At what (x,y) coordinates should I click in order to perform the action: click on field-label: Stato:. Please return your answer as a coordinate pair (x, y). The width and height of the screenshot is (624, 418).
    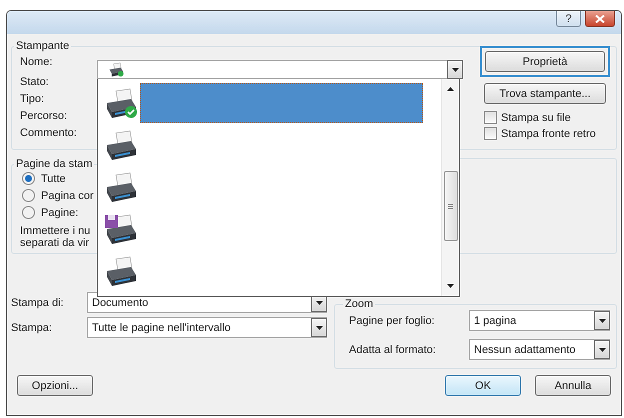
    Looking at the image, I should click on (35, 82).